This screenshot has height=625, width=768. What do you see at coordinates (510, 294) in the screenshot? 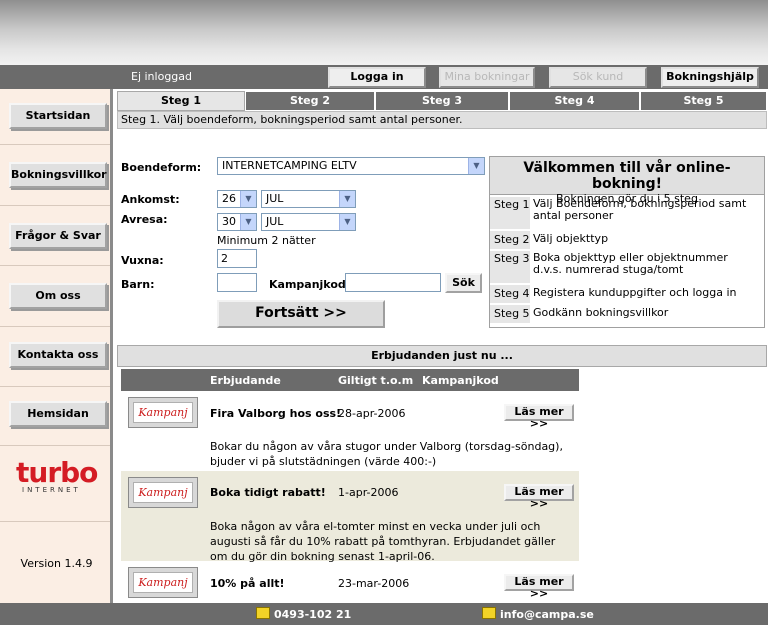
I see `welcome-step-number: Steg 4` at bounding box center [510, 294].